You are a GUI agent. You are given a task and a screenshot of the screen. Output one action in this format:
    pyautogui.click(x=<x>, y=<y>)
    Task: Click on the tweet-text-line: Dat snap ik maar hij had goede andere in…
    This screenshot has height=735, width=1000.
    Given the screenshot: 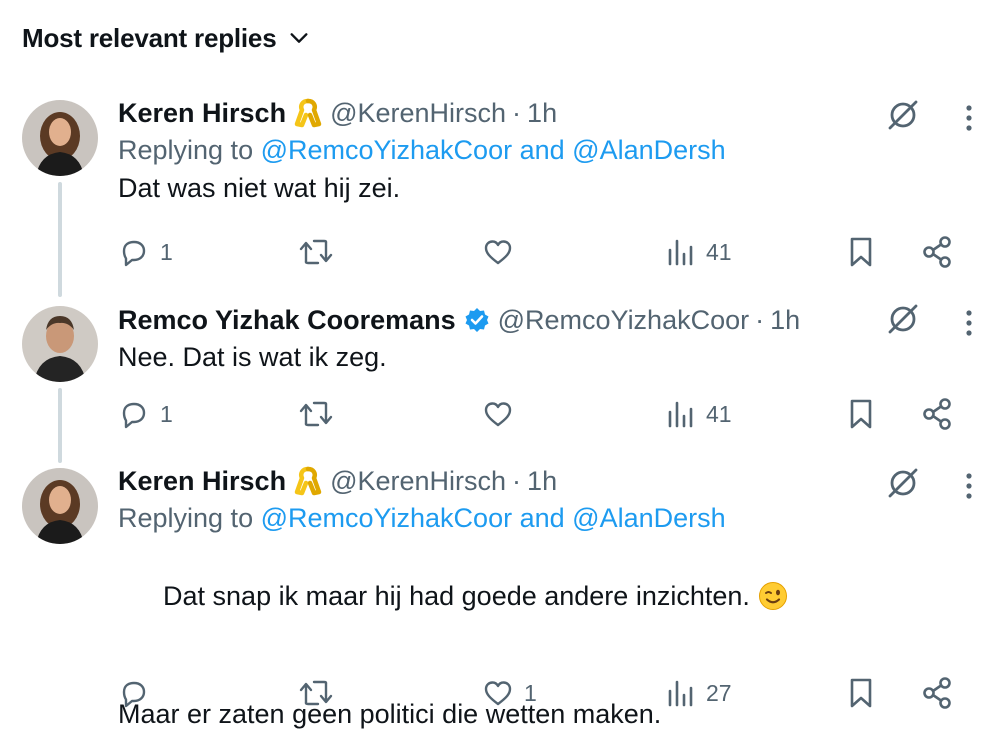 What is the action you would take?
    pyautogui.click(x=456, y=596)
    